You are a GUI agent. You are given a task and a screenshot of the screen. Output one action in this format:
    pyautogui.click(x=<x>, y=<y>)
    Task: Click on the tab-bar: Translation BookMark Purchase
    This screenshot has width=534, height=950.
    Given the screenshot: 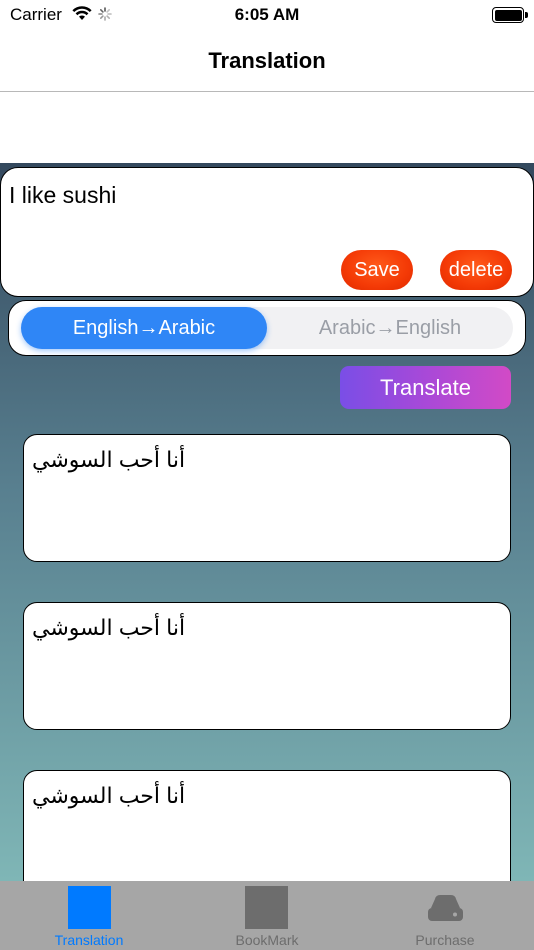 What is the action you would take?
    pyautogui.click(x=267, y=915)
    